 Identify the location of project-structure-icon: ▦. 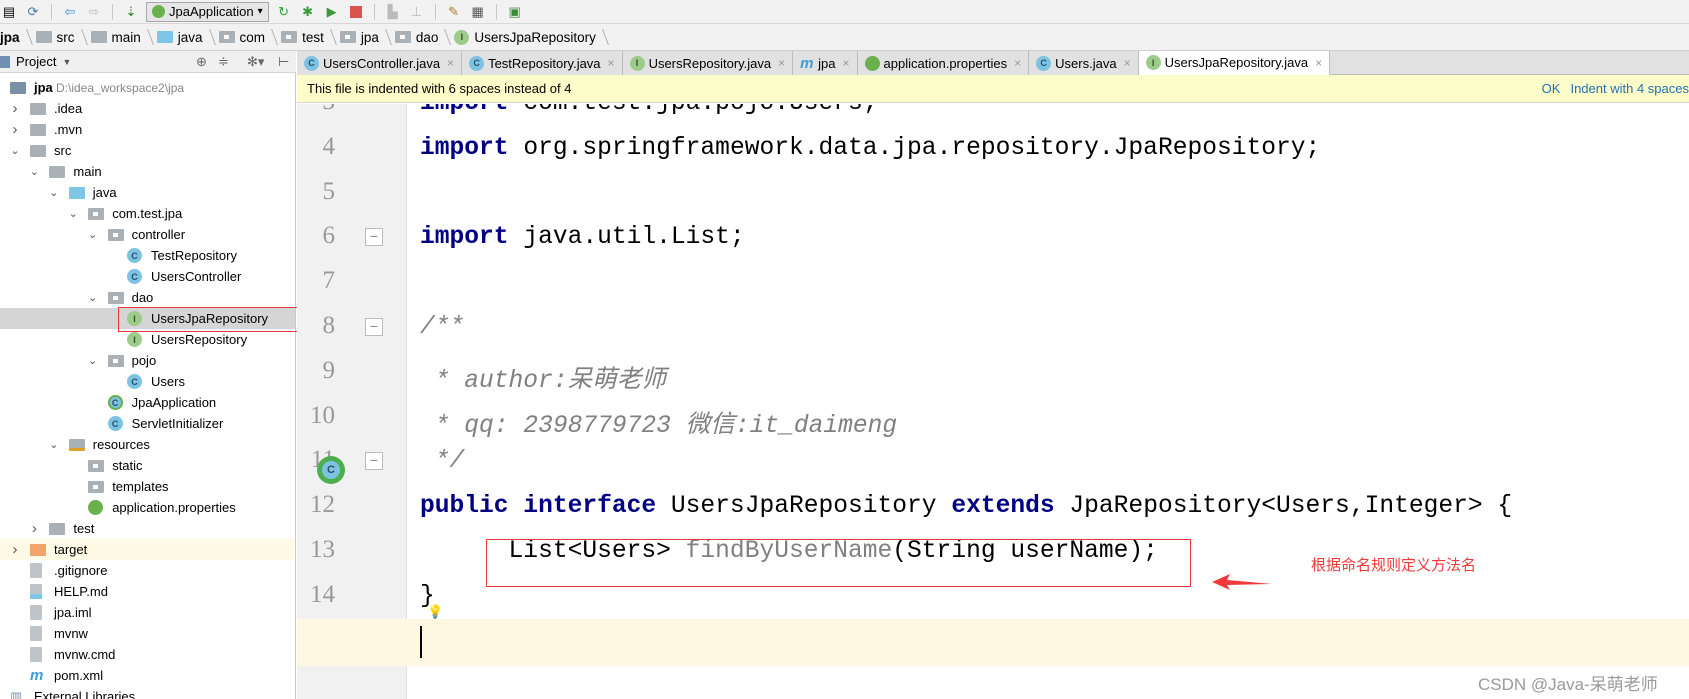
(478, 12).